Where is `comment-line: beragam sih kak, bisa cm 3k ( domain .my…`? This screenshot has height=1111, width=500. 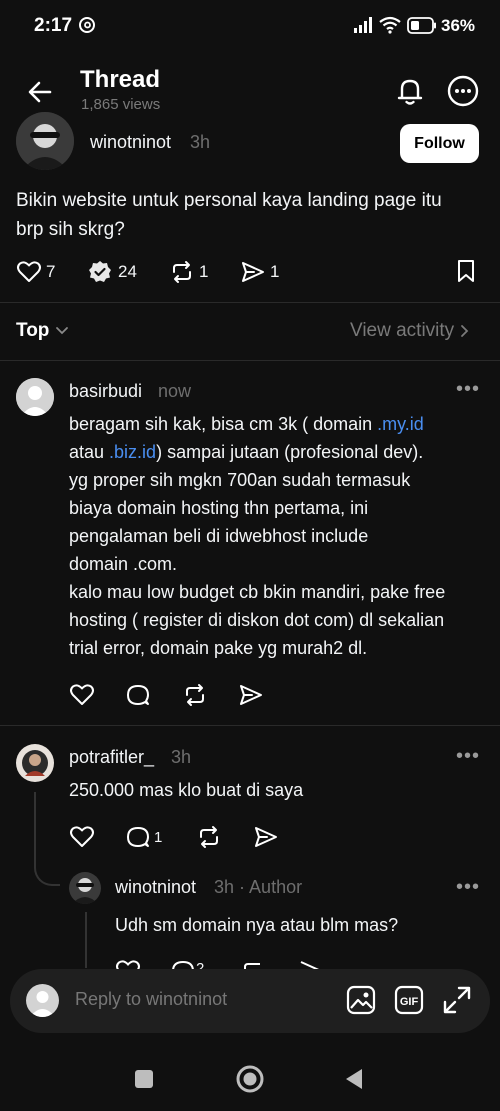
comment-line: beragam sih kak, bisa cm 3k ( domain .my… is located at coordinates (246, 424).